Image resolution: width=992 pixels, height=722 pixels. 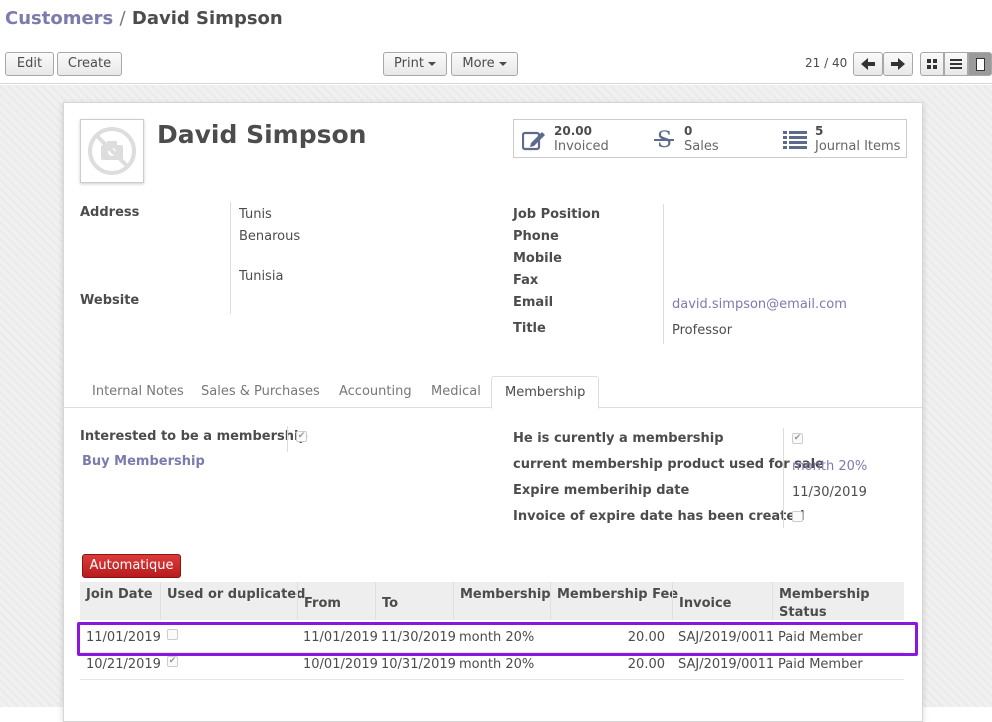 What do you see at coordinates (262, 134) in the screenshot?
I see `partner-name: David Simpson` at bounding box center [262, 134].